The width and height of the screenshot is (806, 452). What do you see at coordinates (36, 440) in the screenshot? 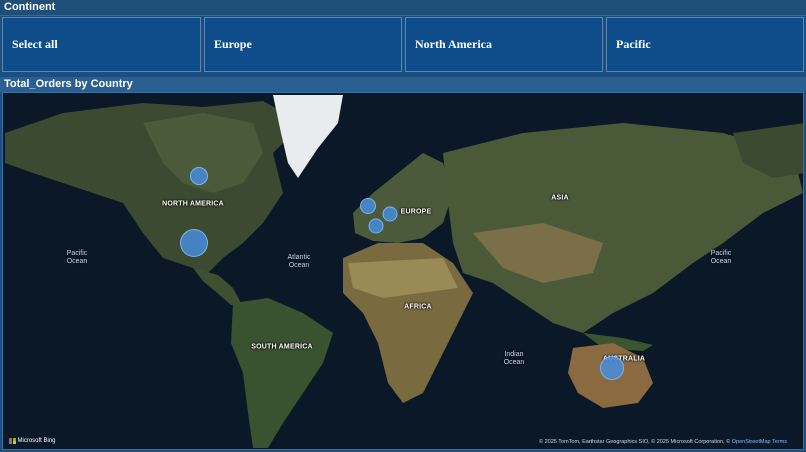
I see `logo-text: Microsoft Bing` at bounding box center [36, 440].